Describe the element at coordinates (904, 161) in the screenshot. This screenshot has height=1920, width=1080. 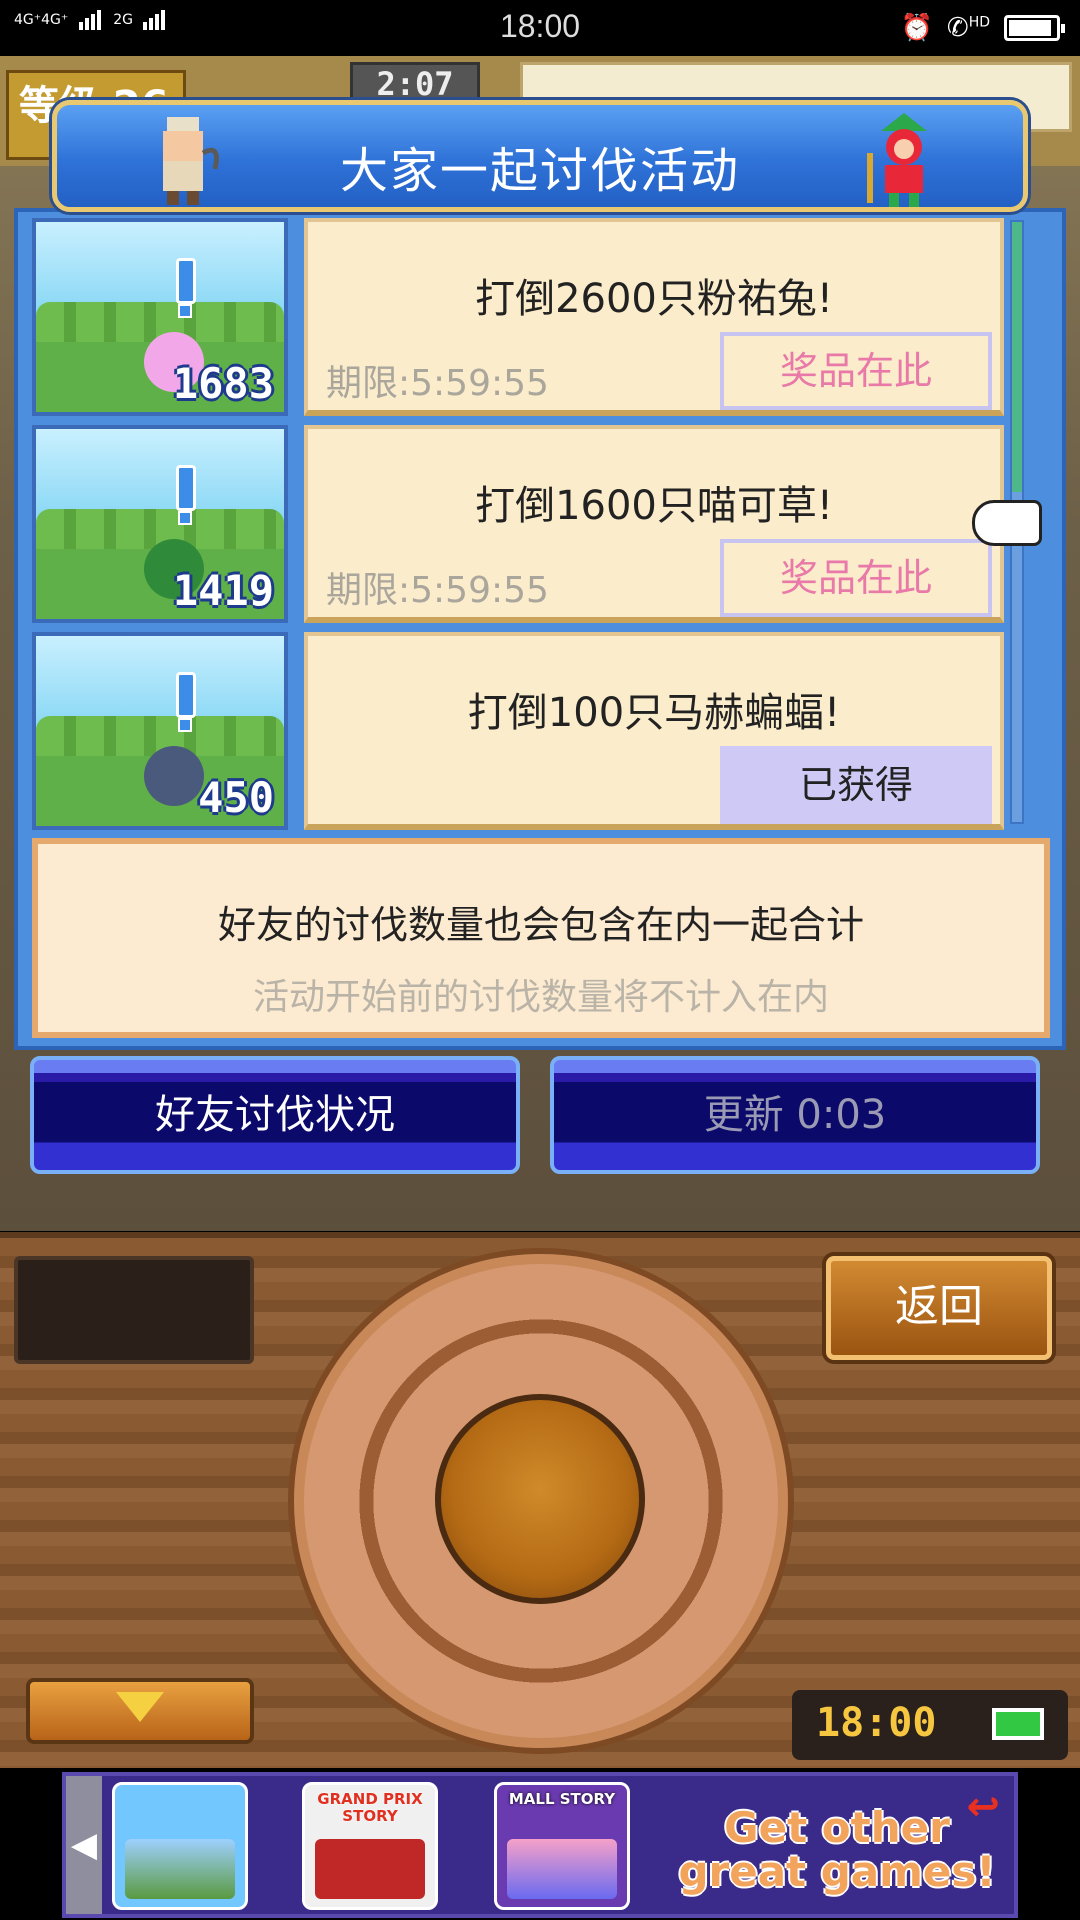
I see `jester-character-icon` at that location.